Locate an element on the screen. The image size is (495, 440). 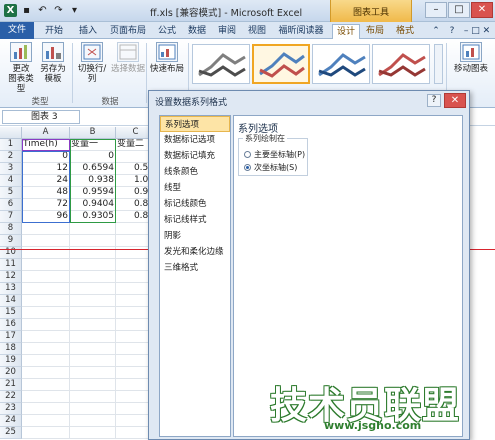
cell-b15 is located at coordinates (93, 313).